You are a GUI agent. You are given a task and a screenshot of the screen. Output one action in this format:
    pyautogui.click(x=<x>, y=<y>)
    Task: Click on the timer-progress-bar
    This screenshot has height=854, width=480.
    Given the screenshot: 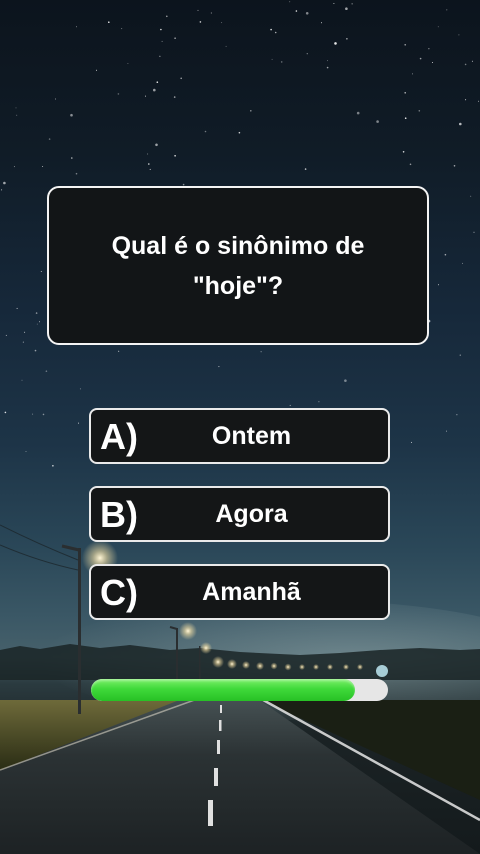 What is the action you would take?
    pyautogui.click(x=239, y=690)
    